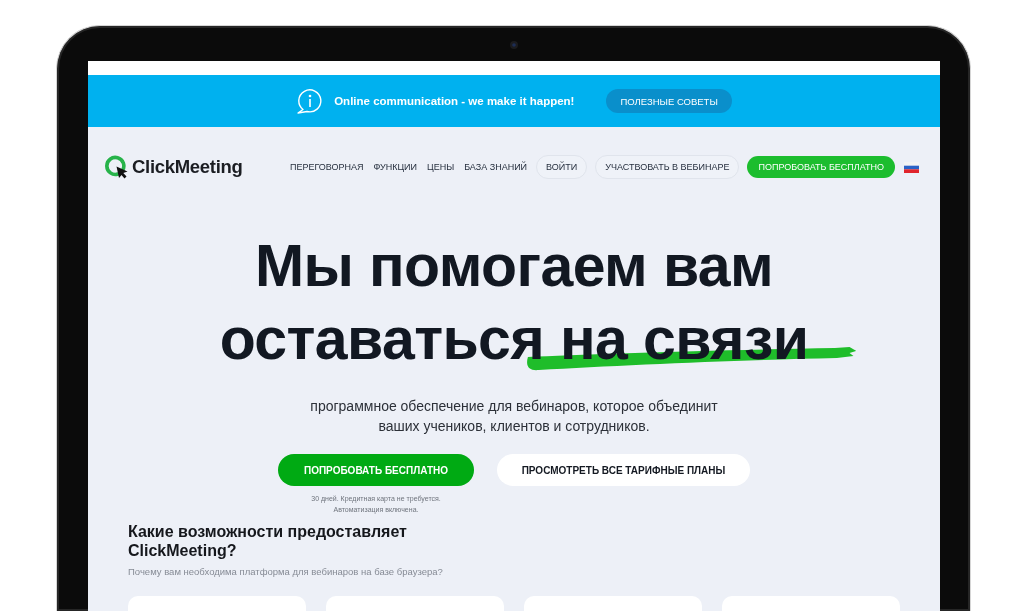  Describe the element at coordinates (286, 571) in the screenshot. I see `section-subheading: Почему вам необходима платформа для вебинаров на базе браузера?` at that location.